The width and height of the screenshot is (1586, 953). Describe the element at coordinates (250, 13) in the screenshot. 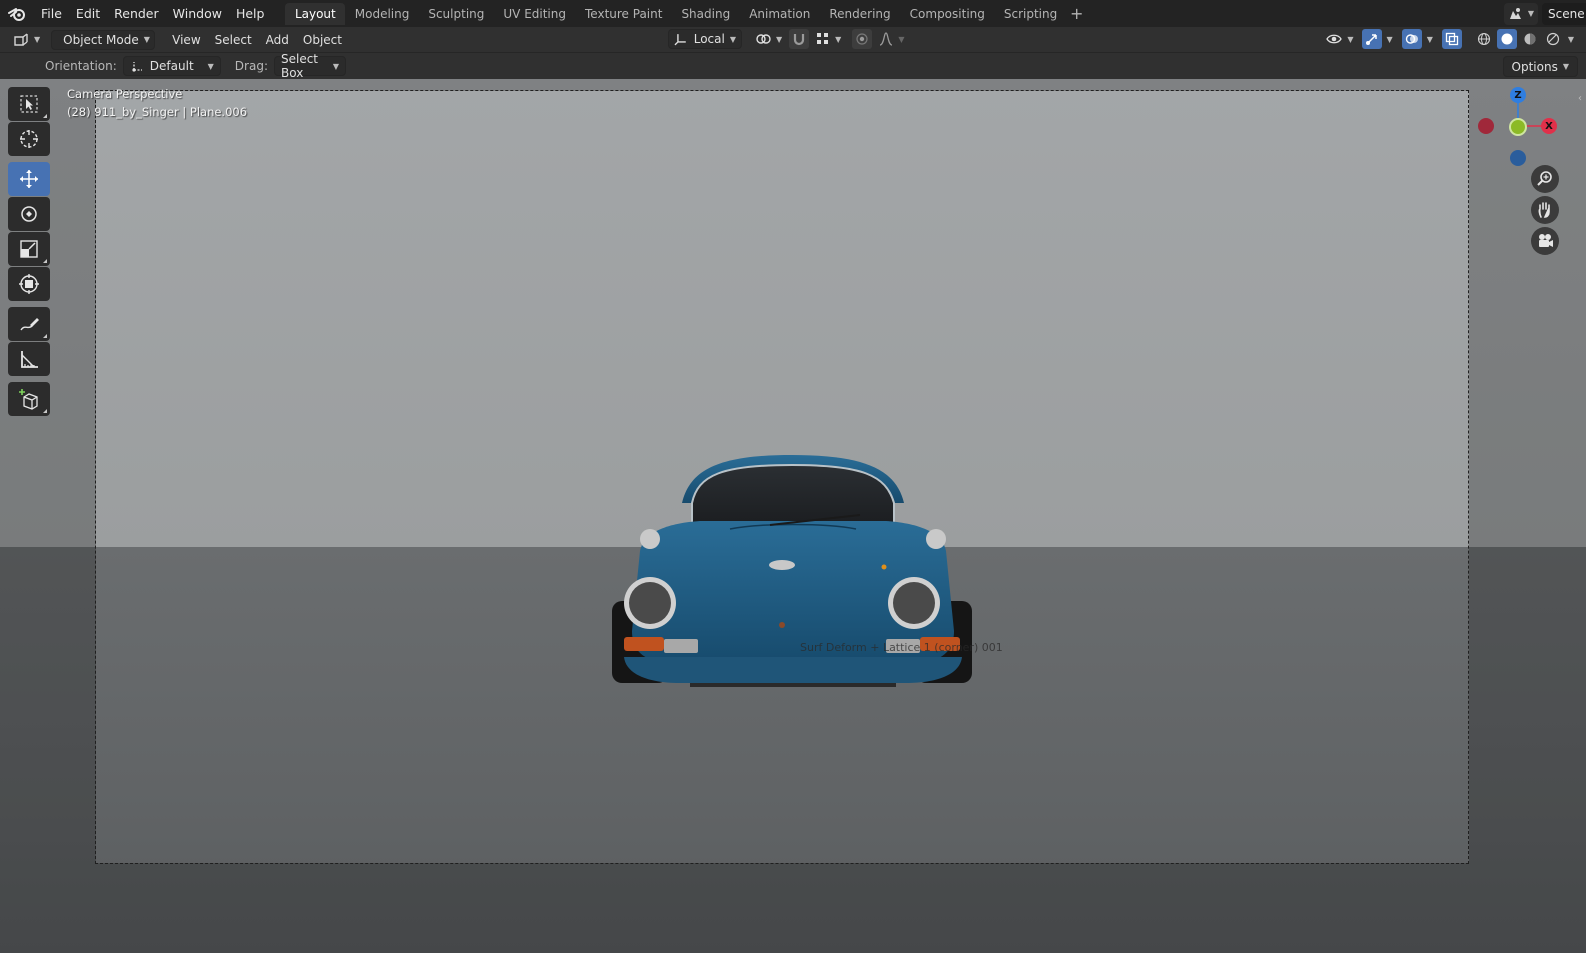

I see `menu-help: Help` at that location.